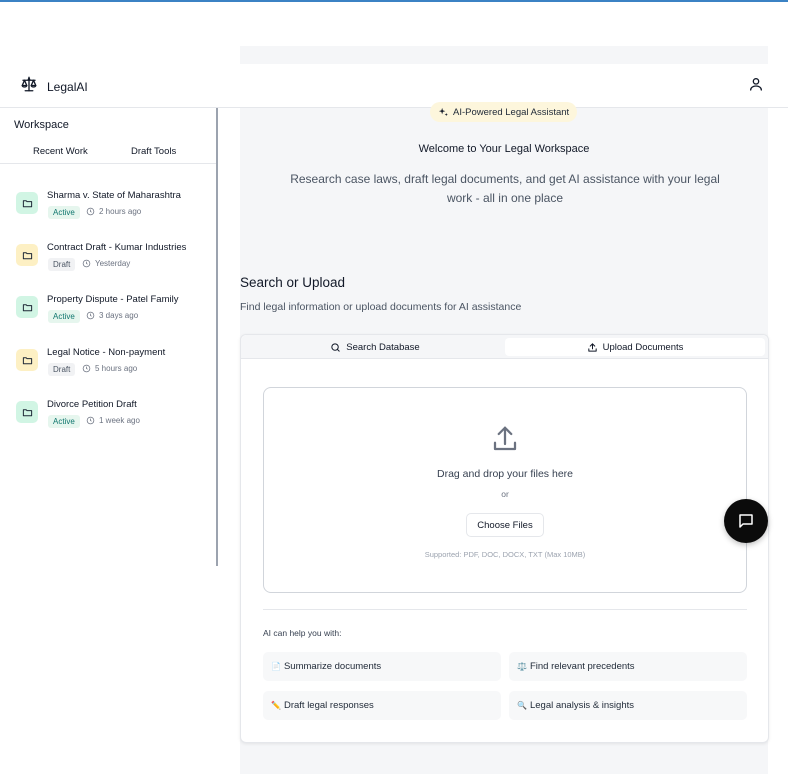  What do you see at coordinates (328, 705) in the screenshot?
I see `feature-label: Draft legal responses` at bounding box center [328, 705].